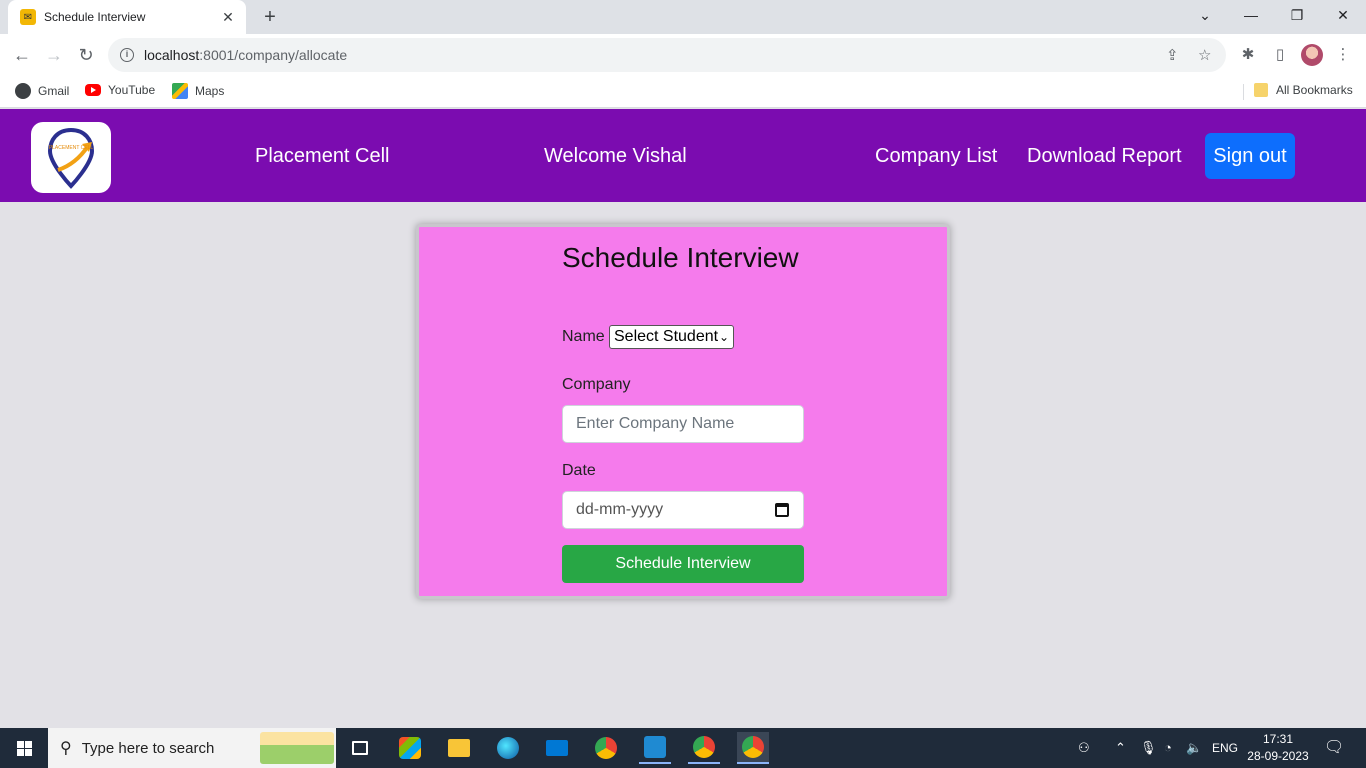  What do you see at coordinates (1148, 748) in the screenshot?
I see `microphone-icon: 🎙` at bounding box center [1148, 748].